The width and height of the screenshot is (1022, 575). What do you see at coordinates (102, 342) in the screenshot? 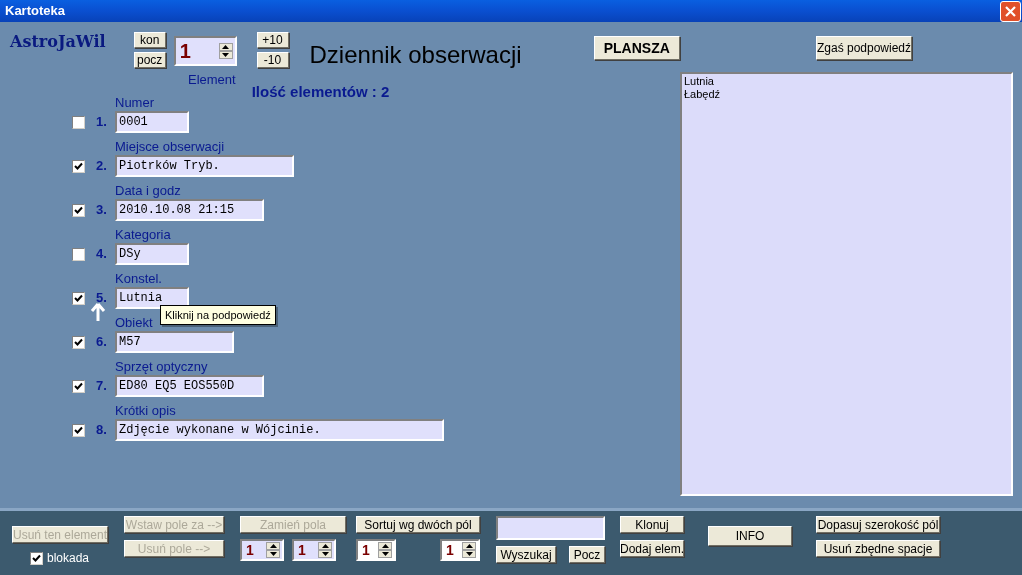
I see `field-number: 6.` at bounding box center [102, 342].